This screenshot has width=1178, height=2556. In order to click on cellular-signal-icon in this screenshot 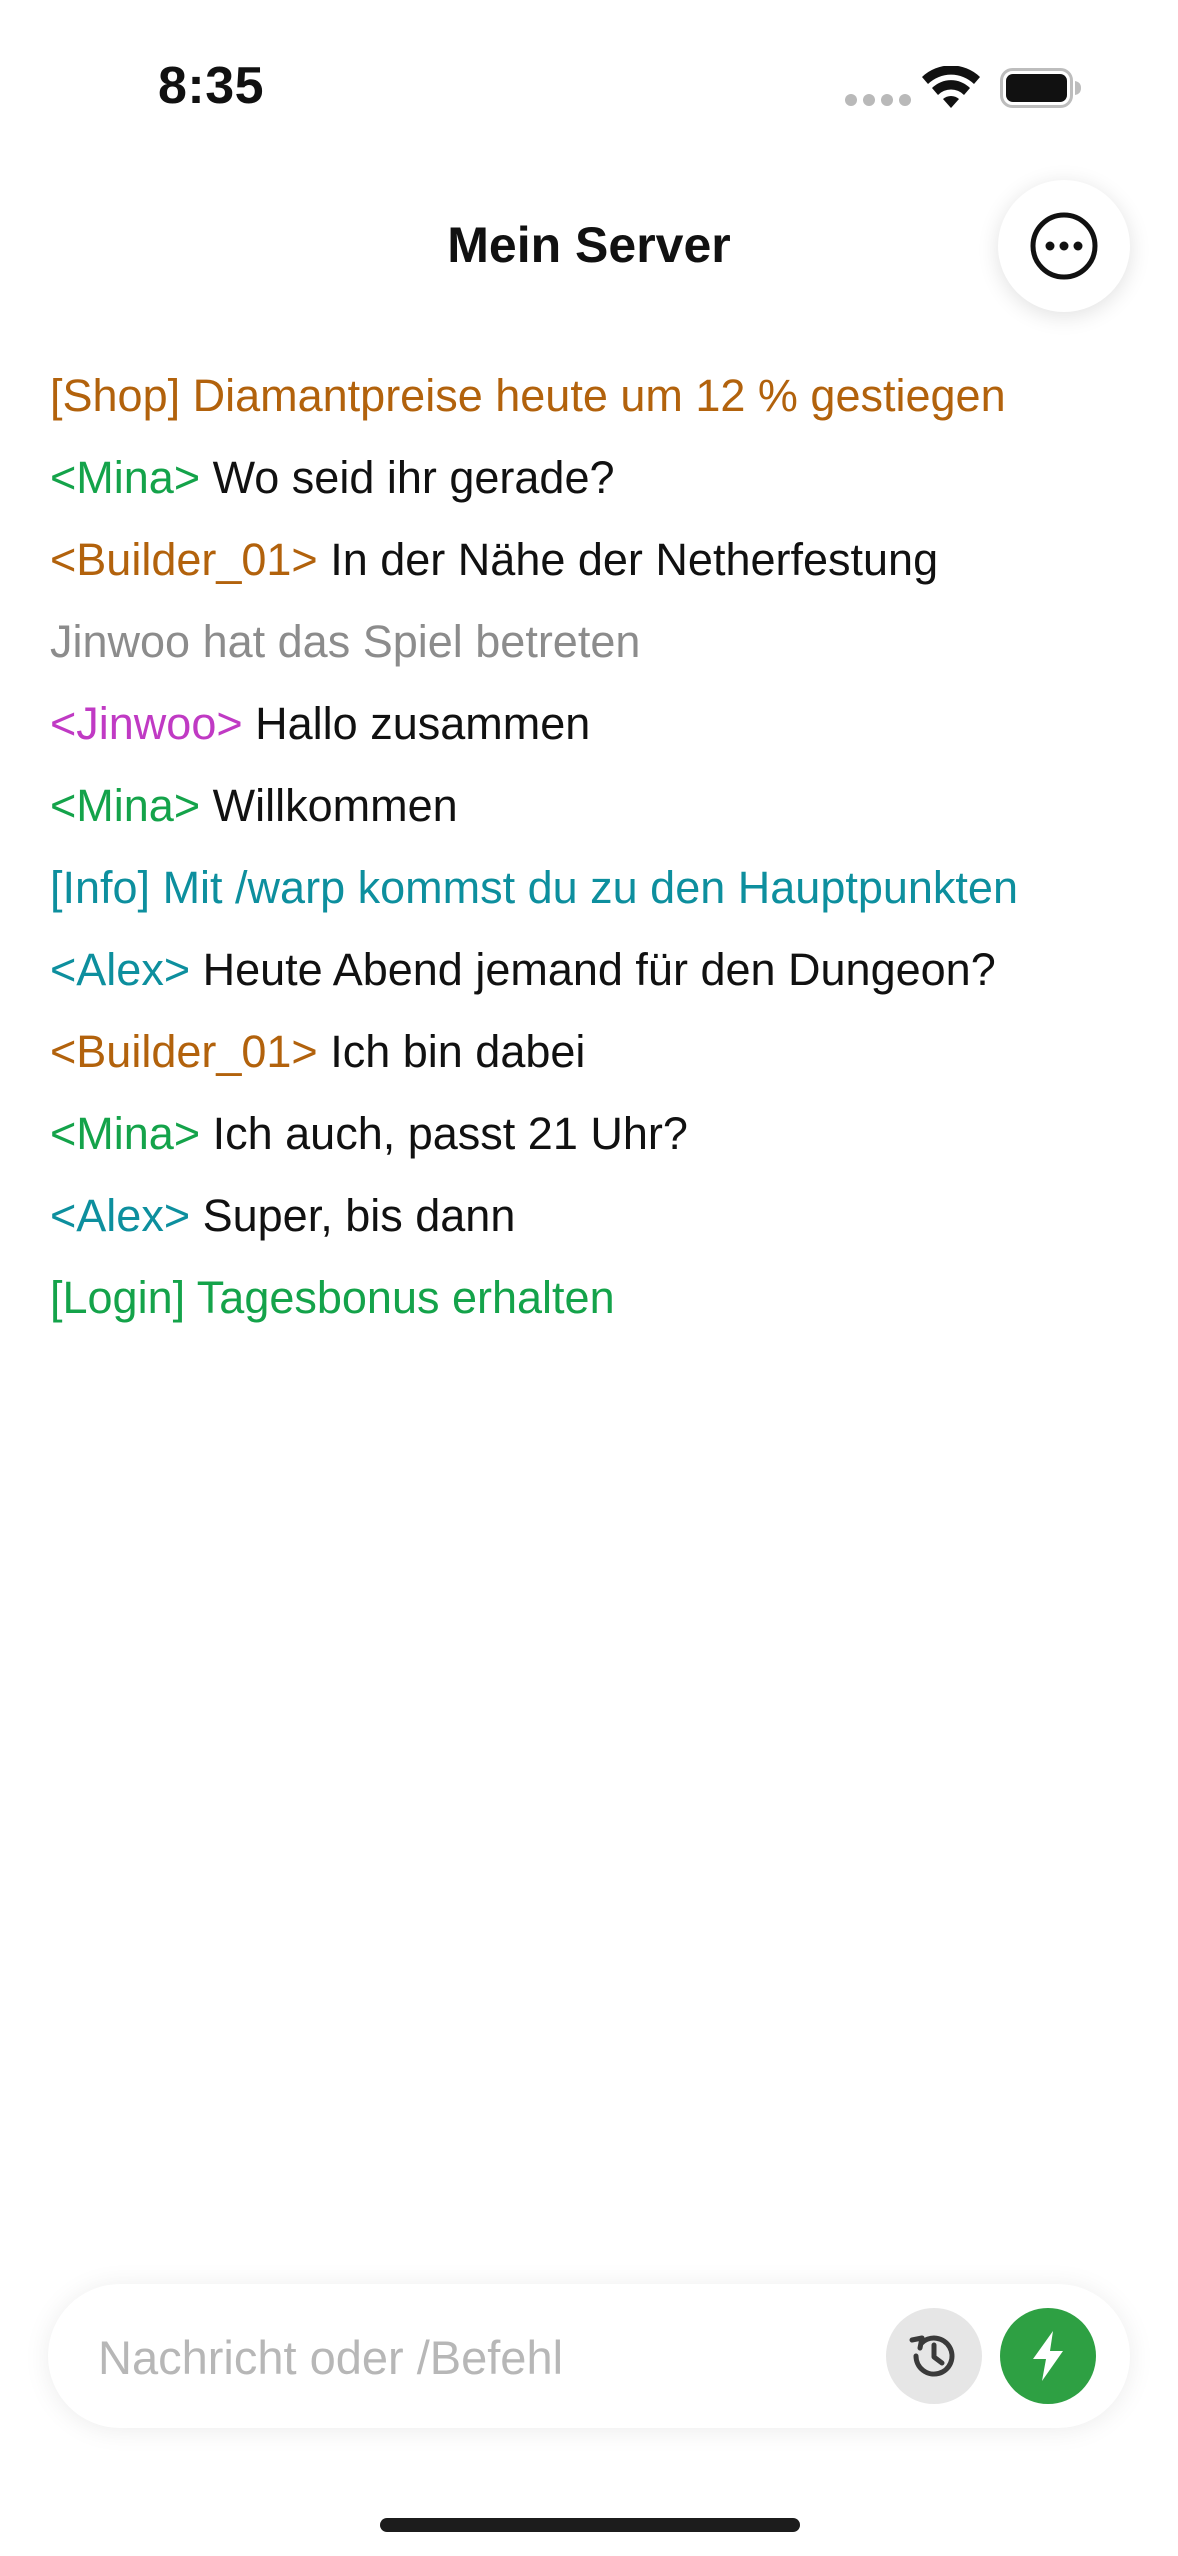, I will do `click(878, 100)`.